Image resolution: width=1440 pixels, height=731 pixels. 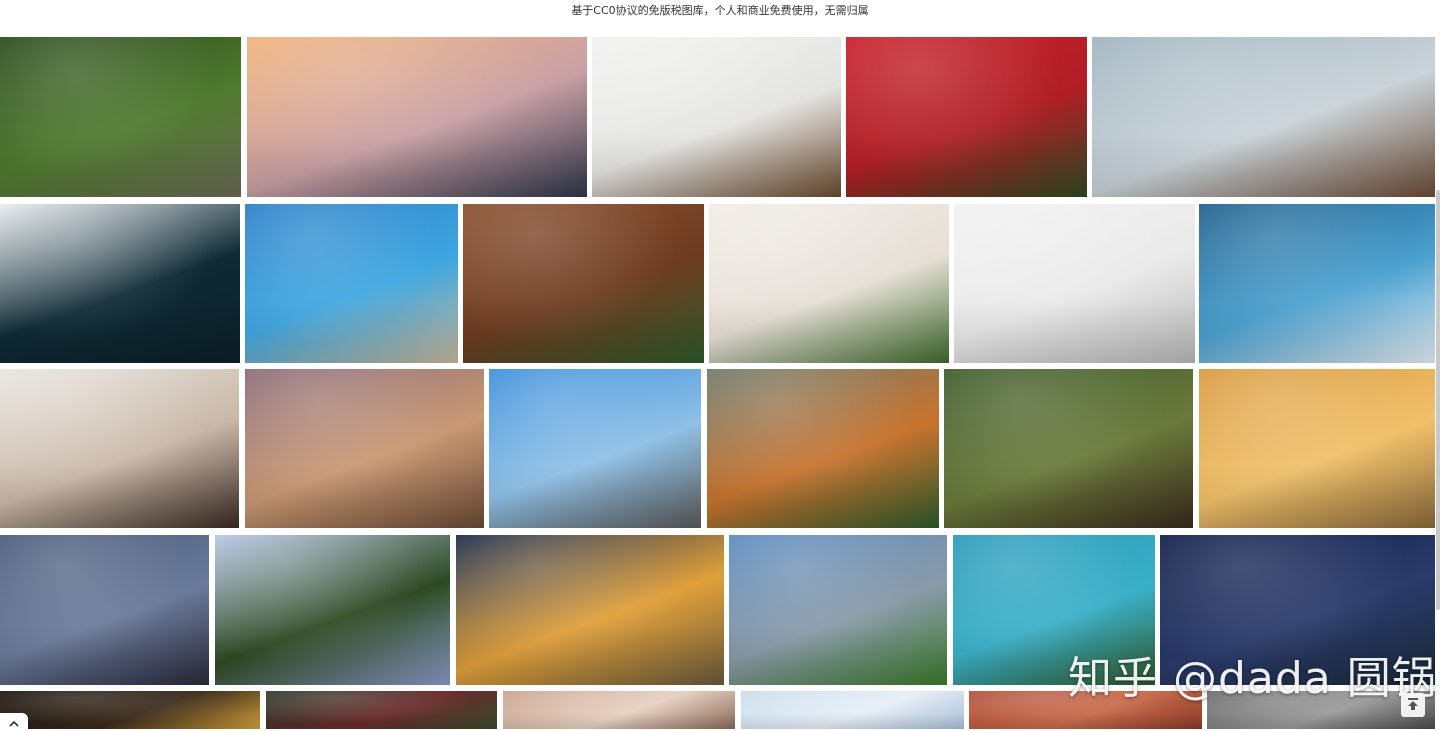 I want to click on mountain-road-night-photo, so click(x=120, y=283).